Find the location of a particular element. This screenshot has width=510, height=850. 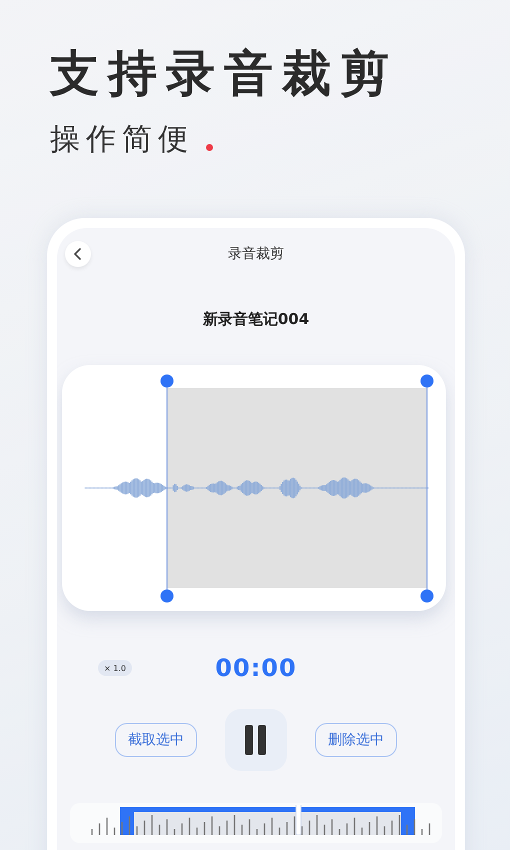

back-button is located at coordinates (78, 254).